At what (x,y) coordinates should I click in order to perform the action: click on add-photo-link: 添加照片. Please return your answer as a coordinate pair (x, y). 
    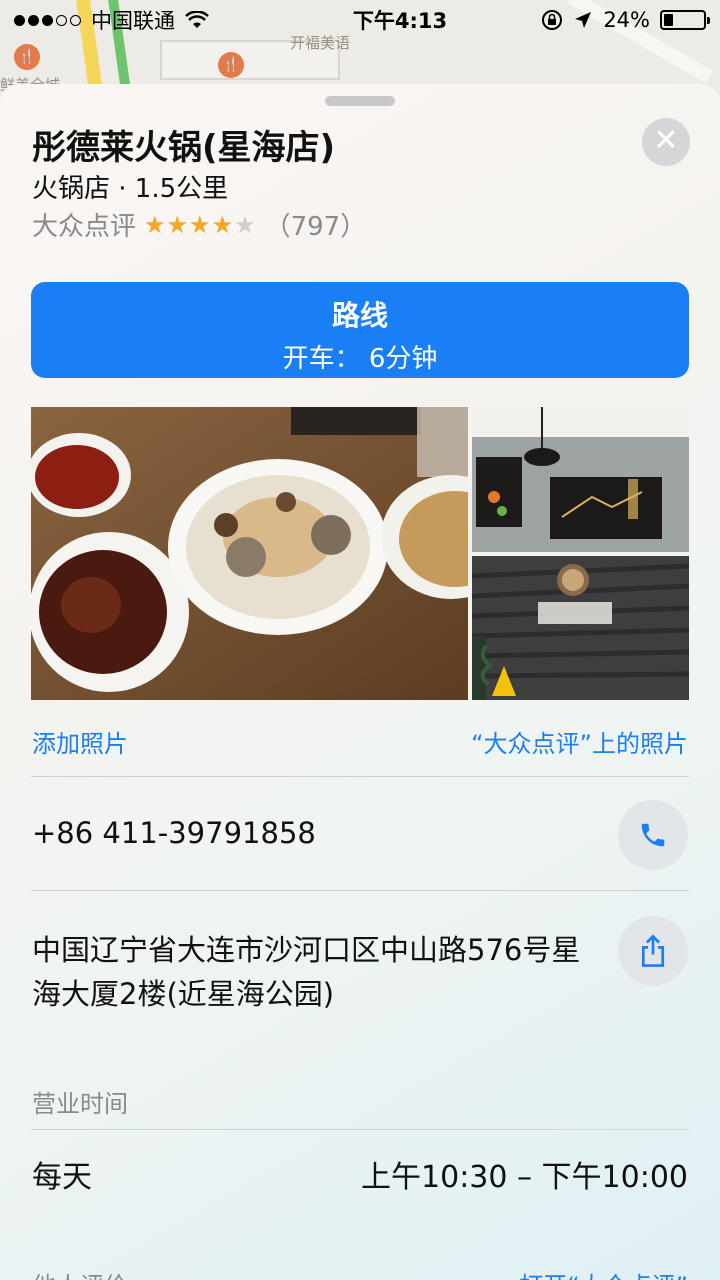
    Looking at the image, I should click on (80, 741).